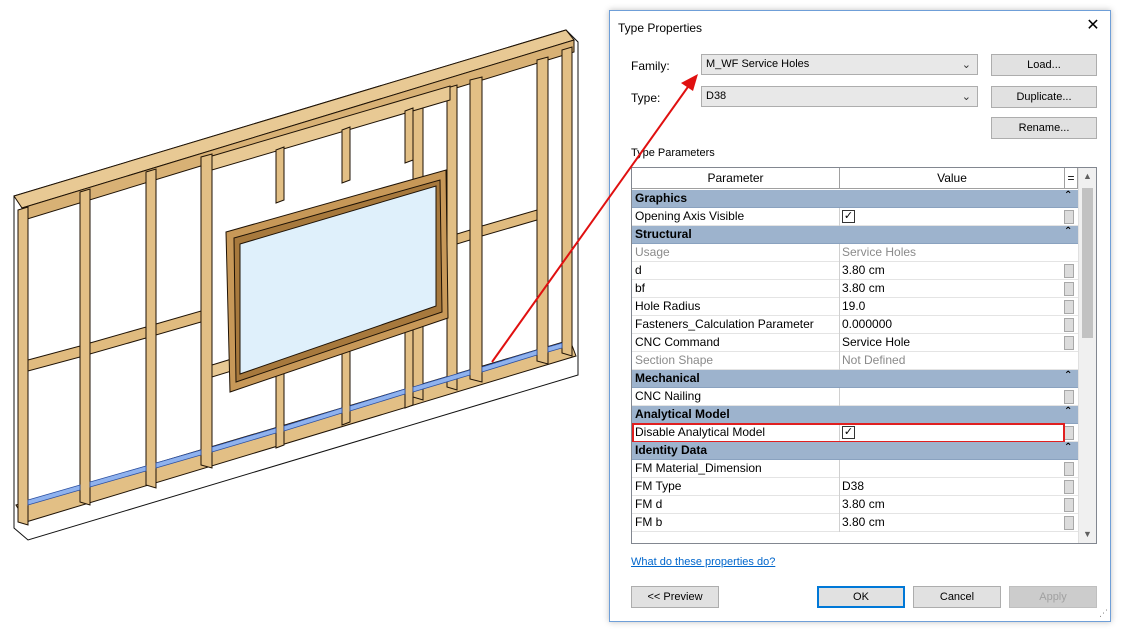 The image size is (1147, 643). I want to click on parameter-name: bf, so click(640, 288).